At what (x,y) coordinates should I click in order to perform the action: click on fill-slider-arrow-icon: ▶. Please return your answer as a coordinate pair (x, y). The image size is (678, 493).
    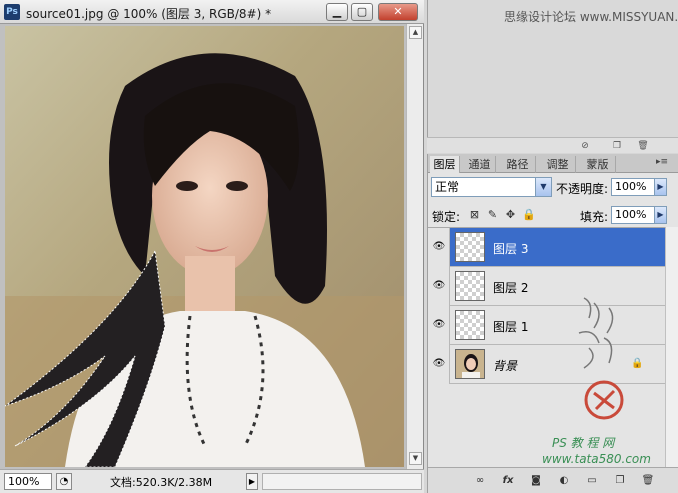
    Looking at the image, I should click on (660, 215).